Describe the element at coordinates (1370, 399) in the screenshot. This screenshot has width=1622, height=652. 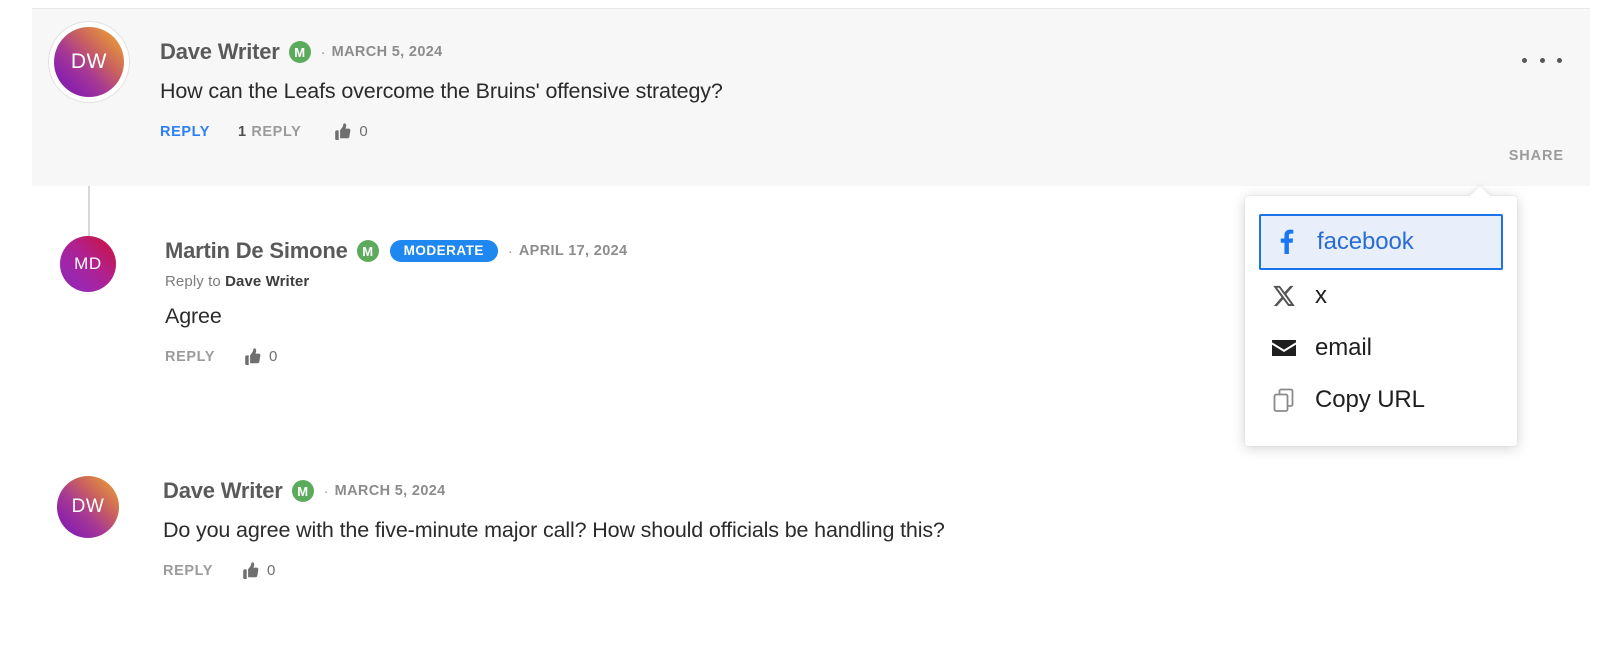
I see `share-menu-item-label: Copy URL` at that location.